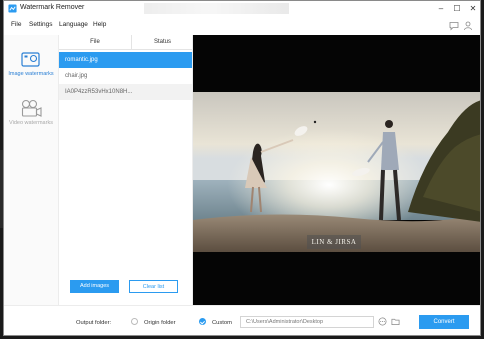 This screenshot has height=339, width=484. I want to click on more-options-icon, so click(382, 321).